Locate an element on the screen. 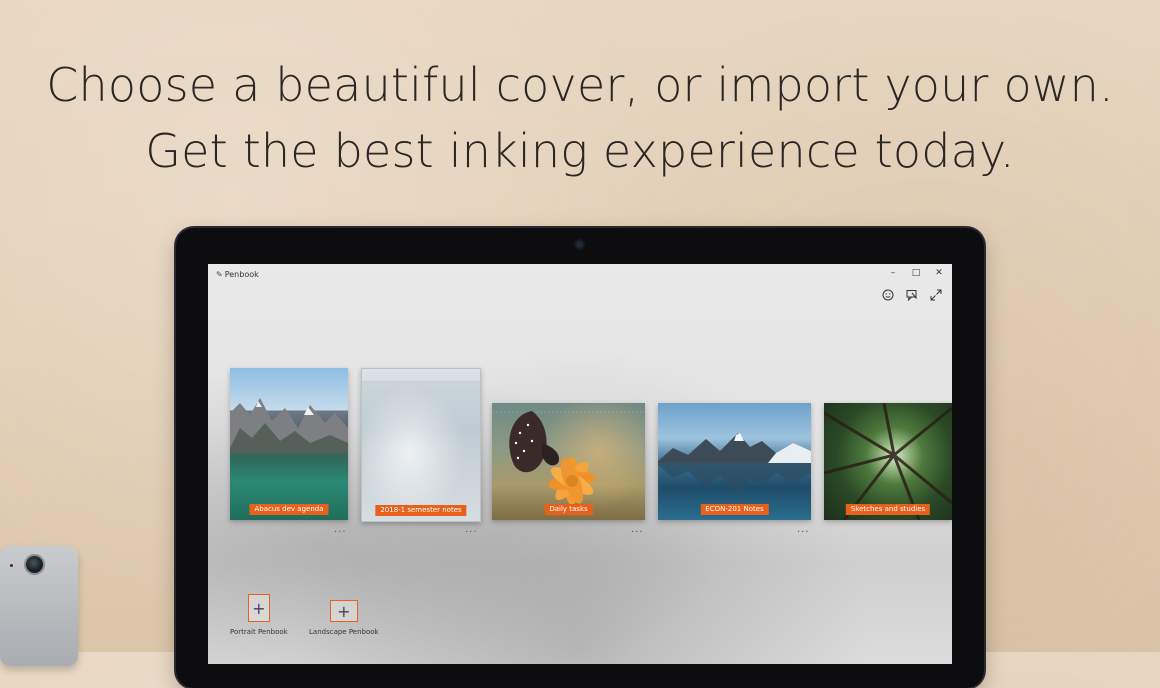 Image resolution: width=1160 pixels, height=688 pixels. forest-canopy-image is located at coordinates (888, 461).